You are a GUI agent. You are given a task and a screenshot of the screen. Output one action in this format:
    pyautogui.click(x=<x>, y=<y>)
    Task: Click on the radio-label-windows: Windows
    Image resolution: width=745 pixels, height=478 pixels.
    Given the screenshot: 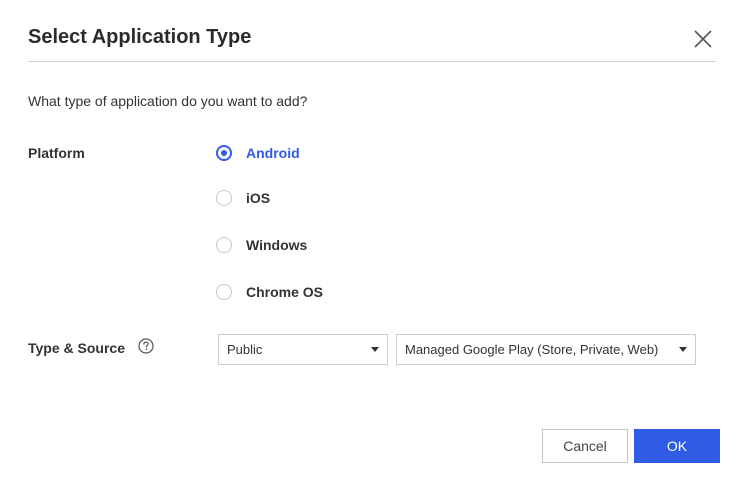 What is the action you would take?
    pyautogui.click(x=277, y=245)
    